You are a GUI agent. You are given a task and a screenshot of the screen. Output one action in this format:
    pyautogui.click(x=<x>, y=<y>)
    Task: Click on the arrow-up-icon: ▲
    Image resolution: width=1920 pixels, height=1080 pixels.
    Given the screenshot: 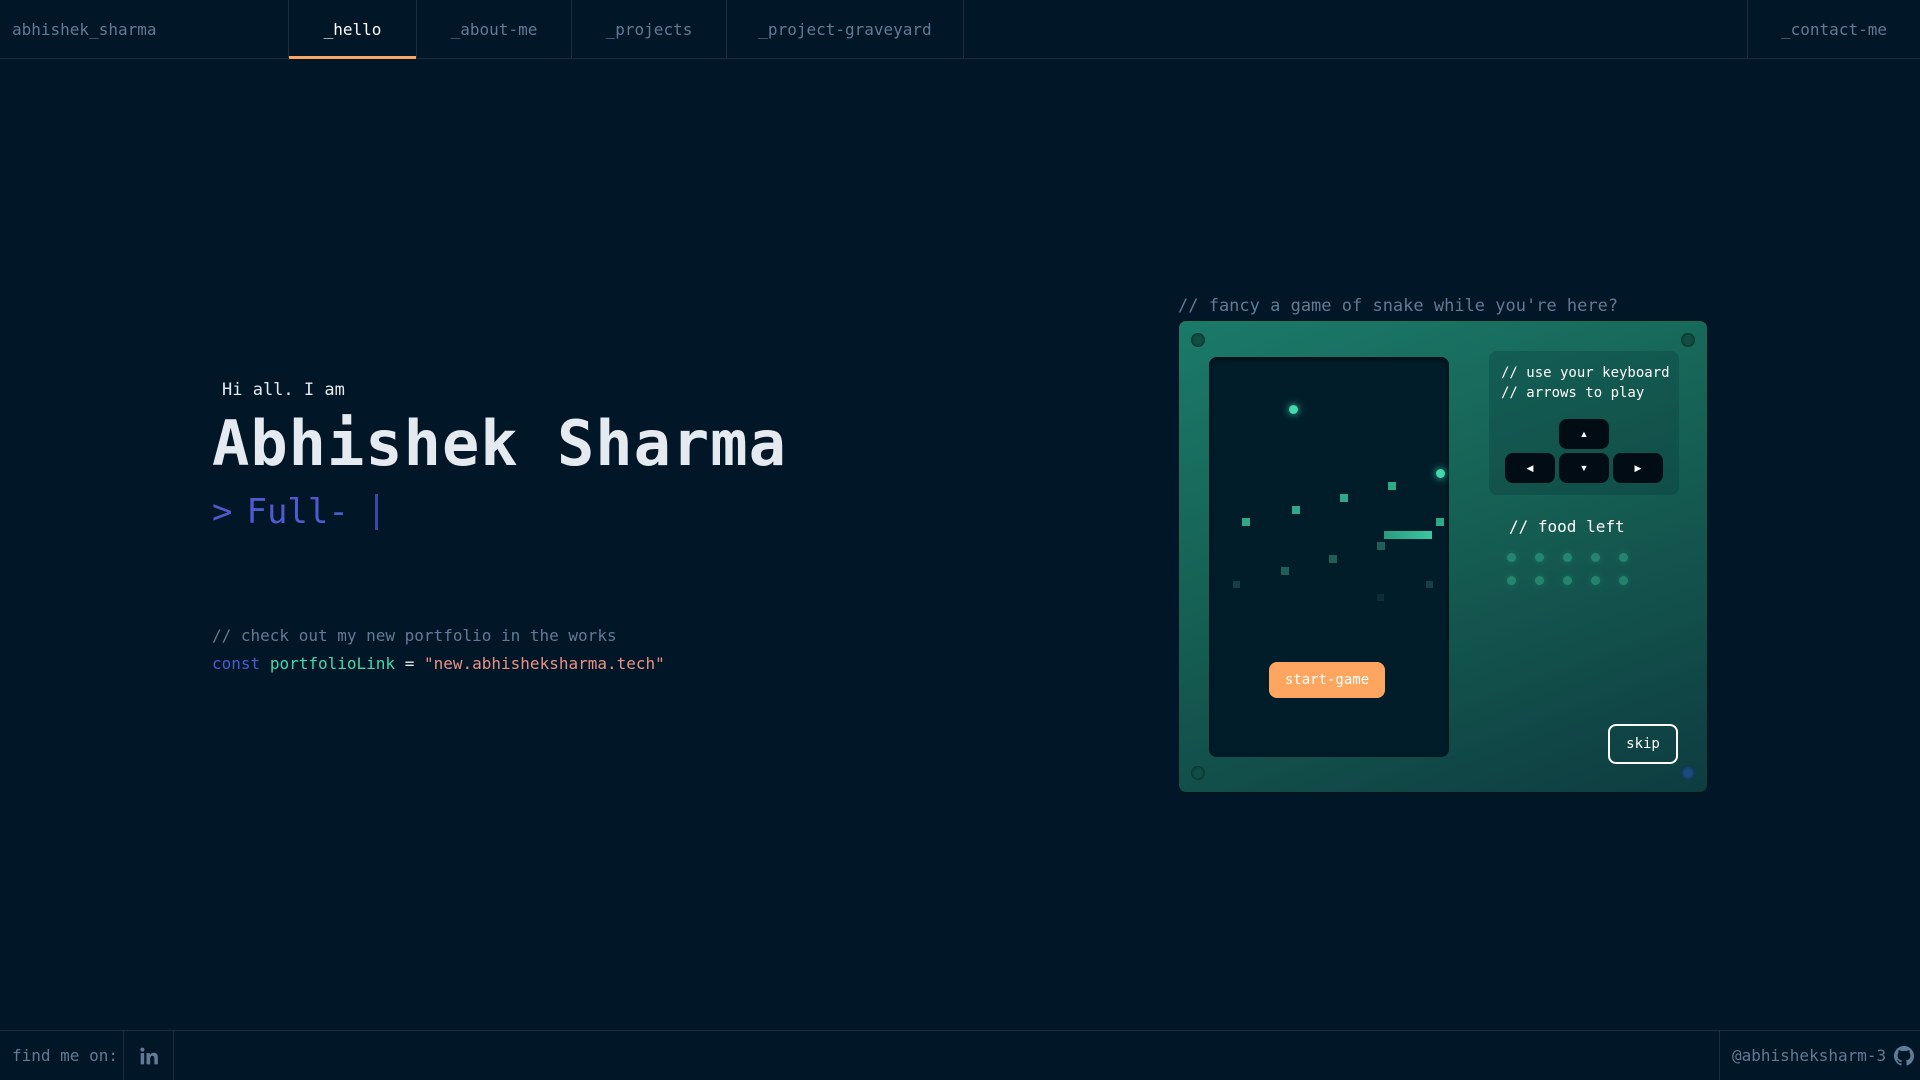 What is the action you would take?
    pyautogui.click(x=1584, y=434)
    